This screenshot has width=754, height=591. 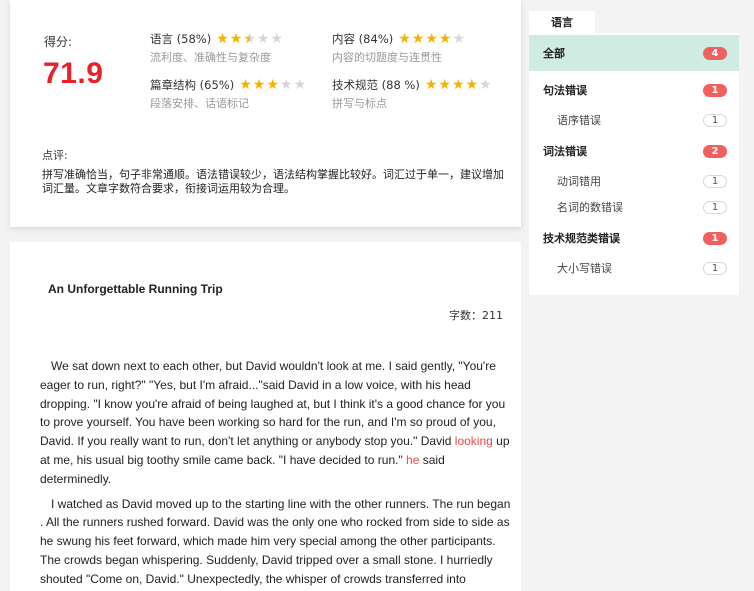 What do you see at coordinates (181, 39) in the screenshot?
I see `metric-title: 语言 (58%)` at bounding box center [181, 39].